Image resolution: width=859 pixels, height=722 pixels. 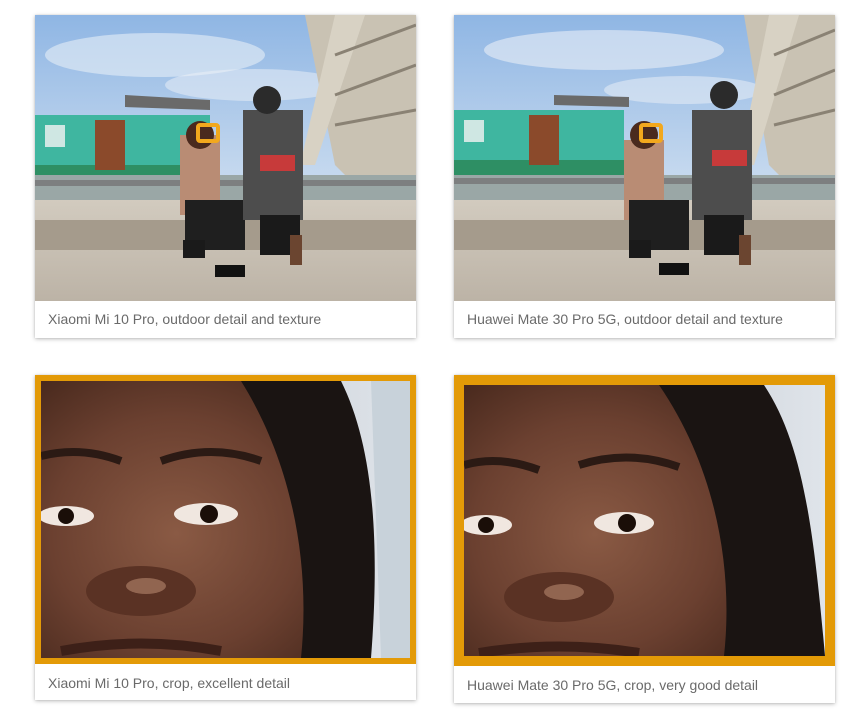 What do you see at coordinates (169, 683) in the screenshot?
I see `photo-caption: Xiaomi Mi 10 Pro, crop, excellent detail` at bounding box center [169, 683].